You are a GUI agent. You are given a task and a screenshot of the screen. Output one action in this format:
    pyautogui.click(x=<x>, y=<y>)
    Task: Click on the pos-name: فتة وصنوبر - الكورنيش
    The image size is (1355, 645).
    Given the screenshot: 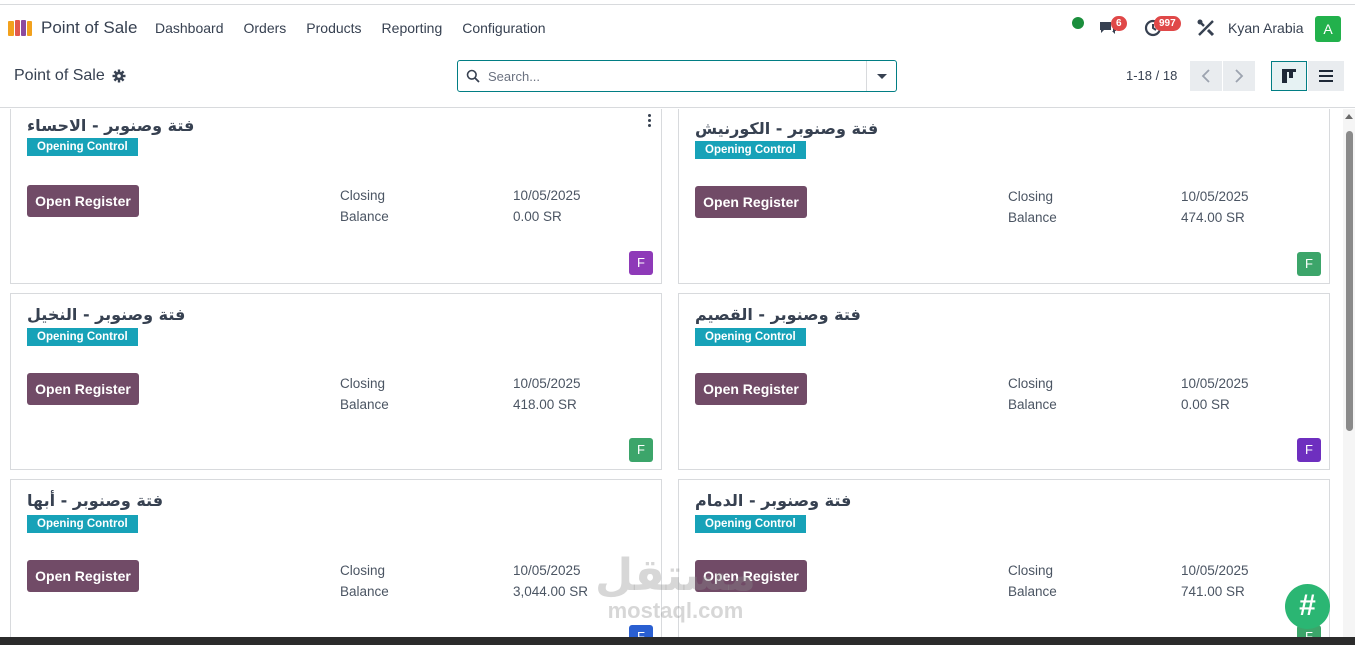 What is the action you would take?
    pyautogui.click(x=787, y=128)
    